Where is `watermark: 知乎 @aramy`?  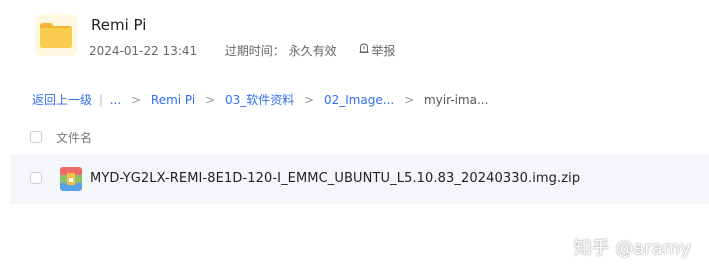
watermark: 知乎 @aramy is located at coordinates (632, 248).